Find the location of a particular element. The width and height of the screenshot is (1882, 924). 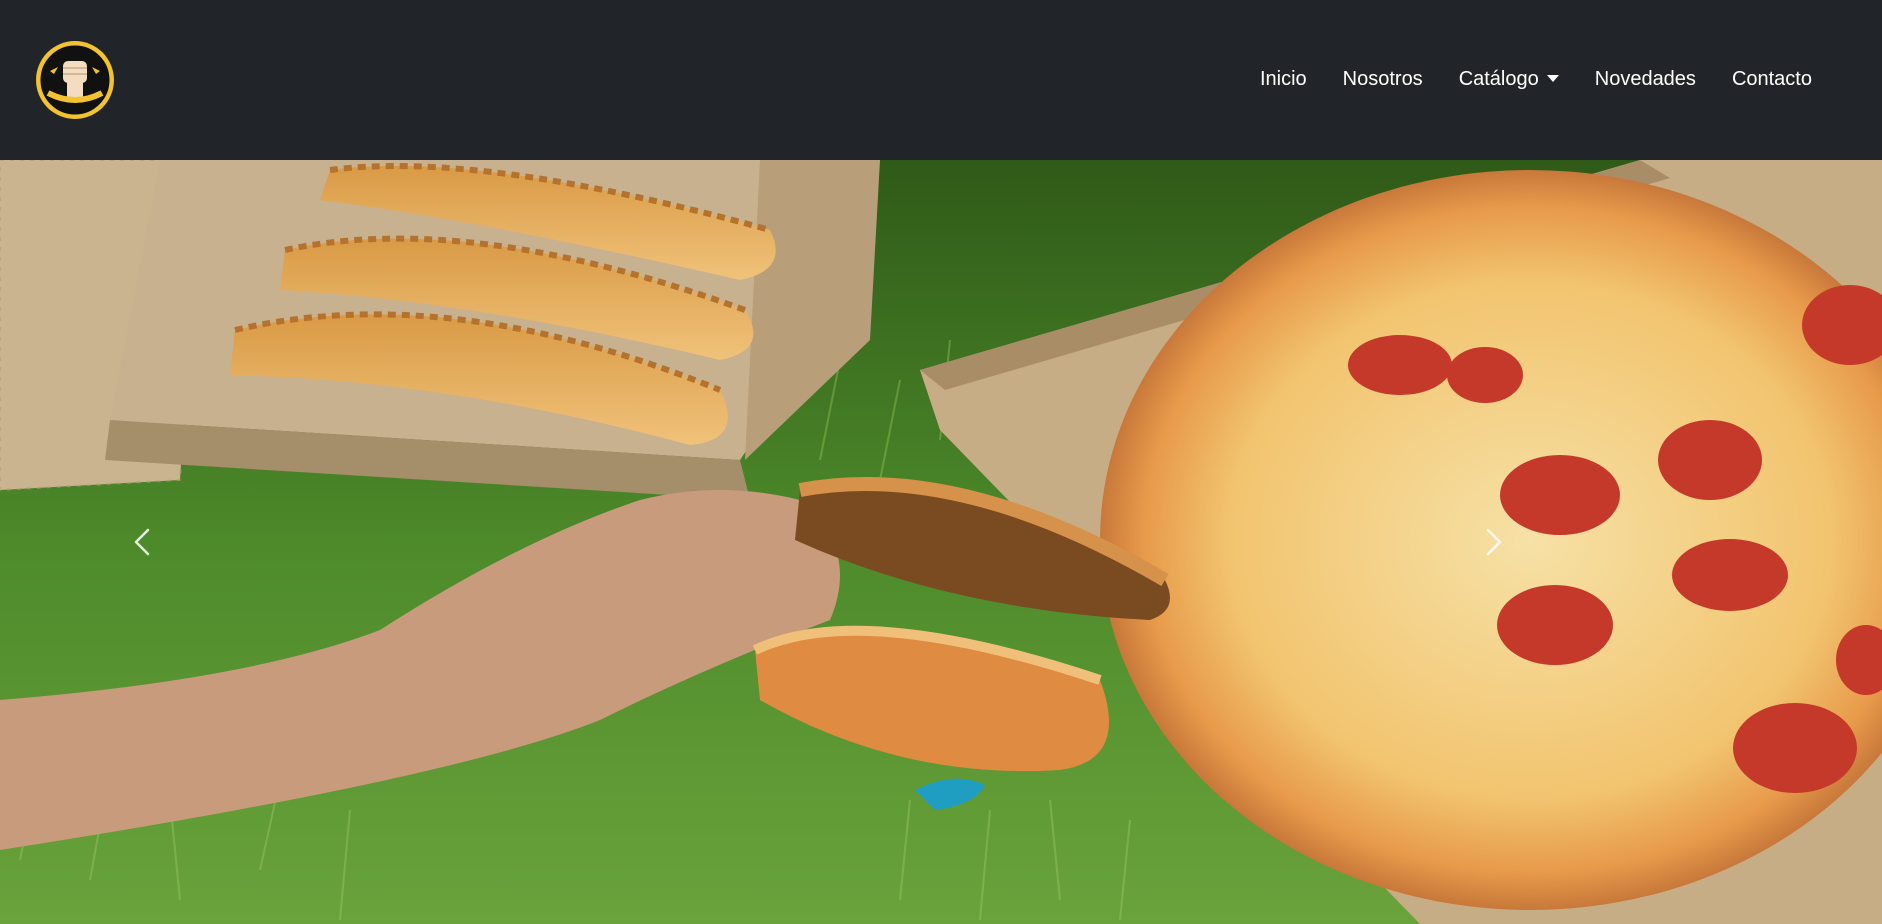

chevron-left-icon is located at coordinates (142, 542).